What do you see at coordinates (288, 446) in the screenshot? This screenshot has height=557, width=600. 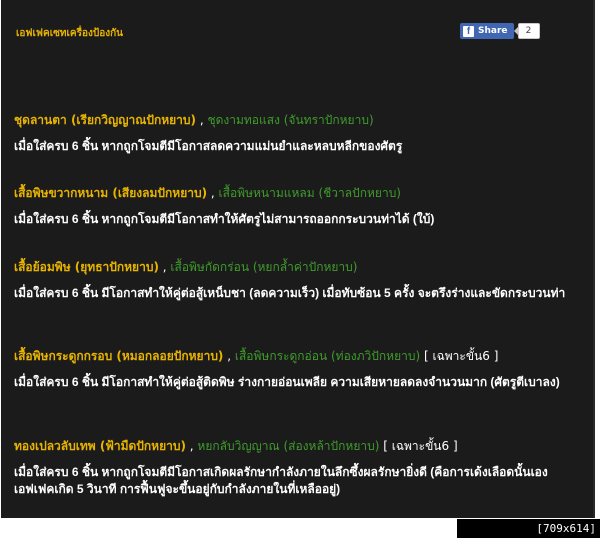 I see `set-secondary-name: หยกลับวิญญาณ (ส่องหล้าปักหยาบ)` at bounding box center [288, 446].